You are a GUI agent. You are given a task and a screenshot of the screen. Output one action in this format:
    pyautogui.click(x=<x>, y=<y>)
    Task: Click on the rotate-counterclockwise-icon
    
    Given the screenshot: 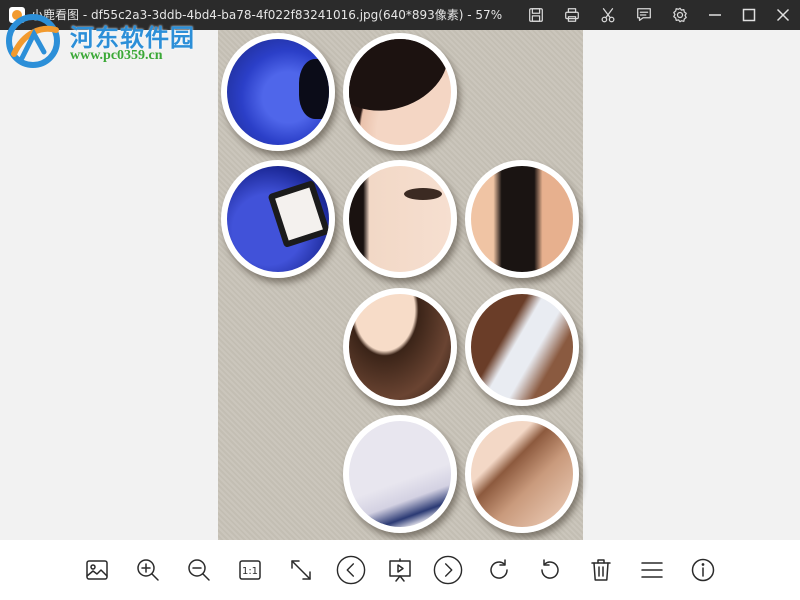 What is the action you would take?
    pyautogui.click(x=550, y=569)
    